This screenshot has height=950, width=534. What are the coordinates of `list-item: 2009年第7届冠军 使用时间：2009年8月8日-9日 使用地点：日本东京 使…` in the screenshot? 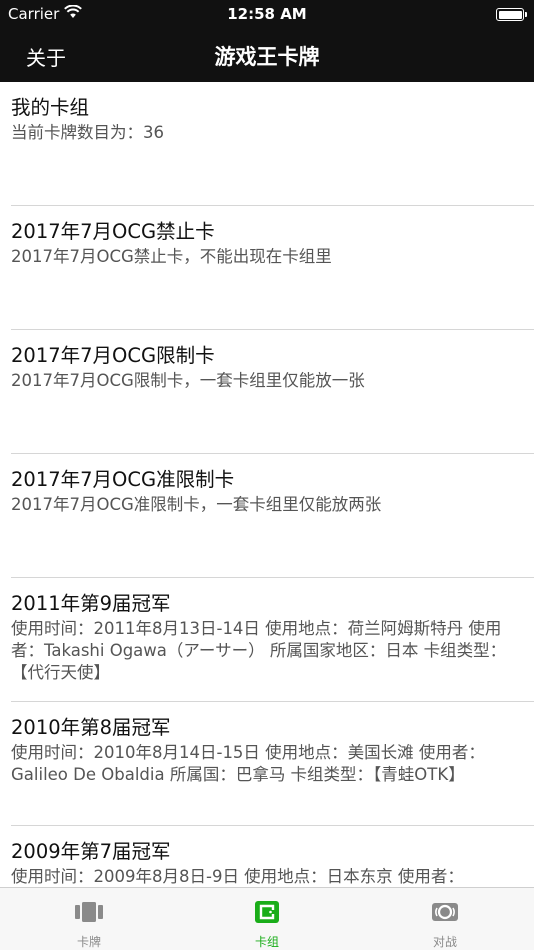 It's located at (267, 856).